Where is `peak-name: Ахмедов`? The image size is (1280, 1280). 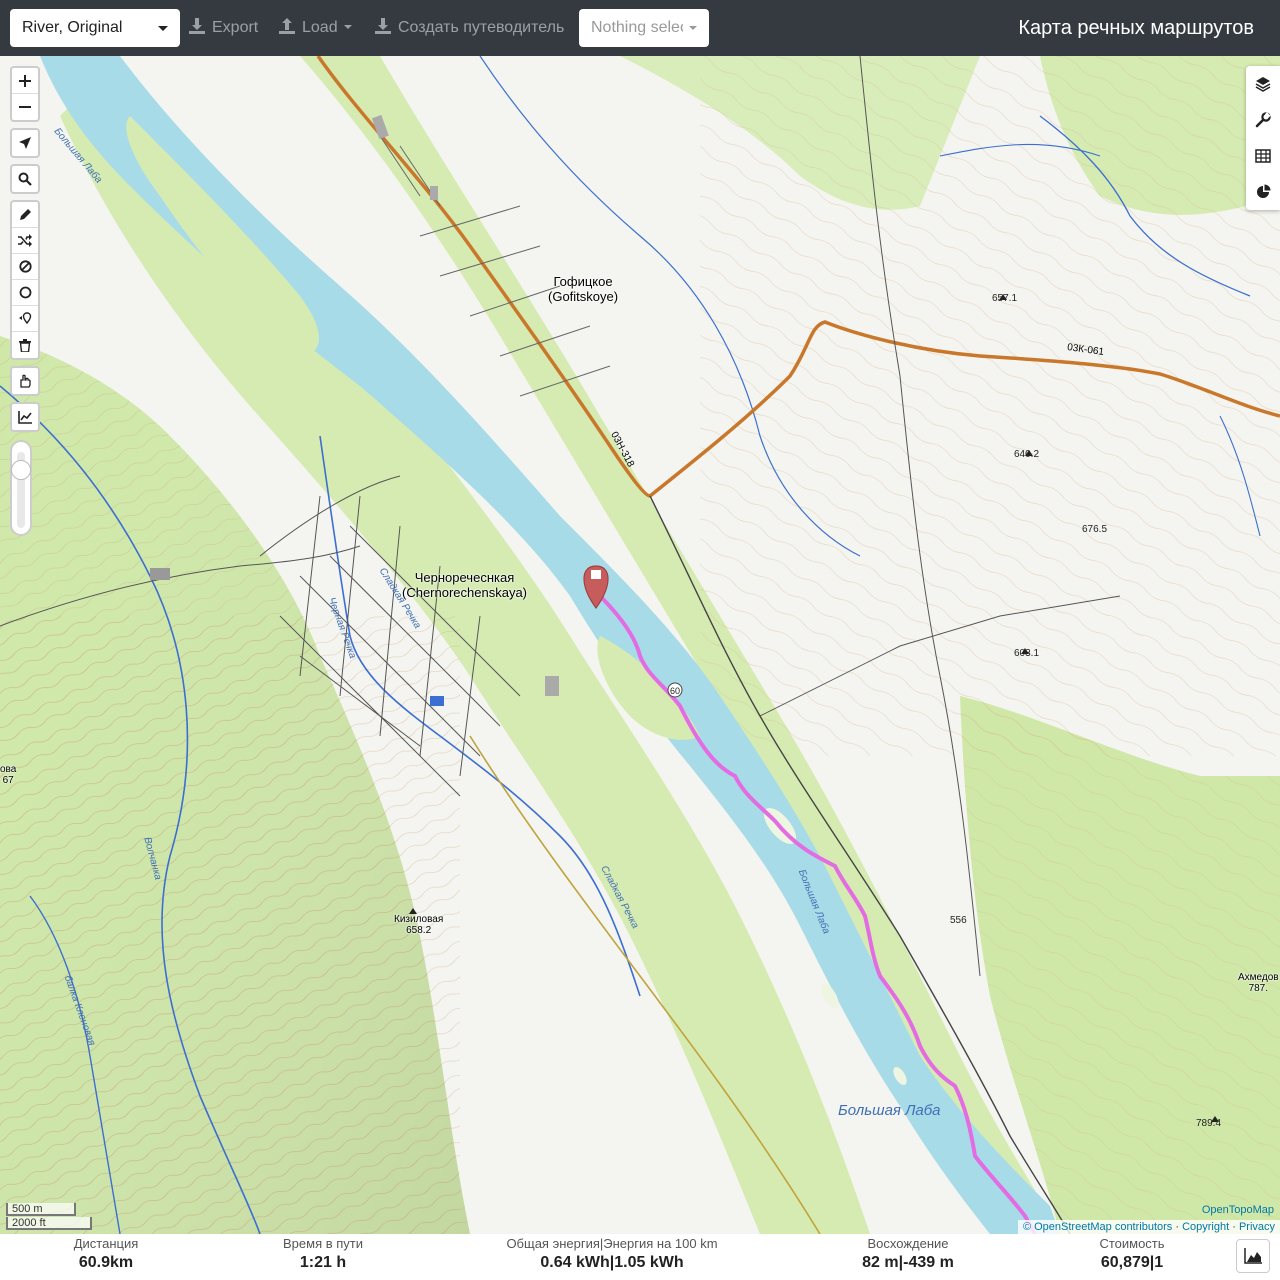 peak-name: Ахмедов is located at coordinates (1258, 977).